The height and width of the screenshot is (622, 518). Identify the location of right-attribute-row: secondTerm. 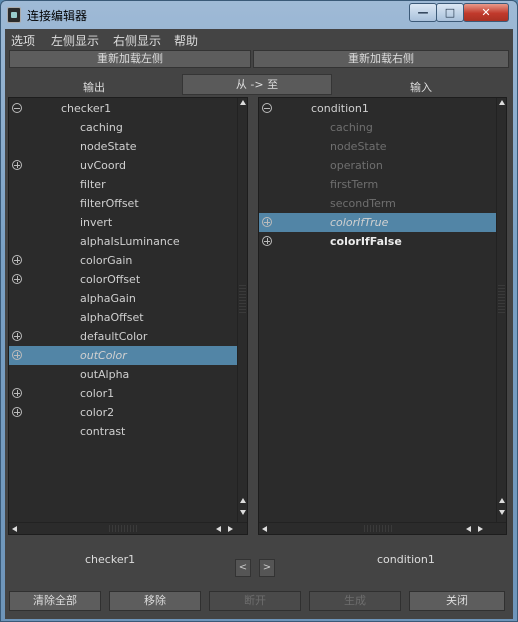
(377, 203).